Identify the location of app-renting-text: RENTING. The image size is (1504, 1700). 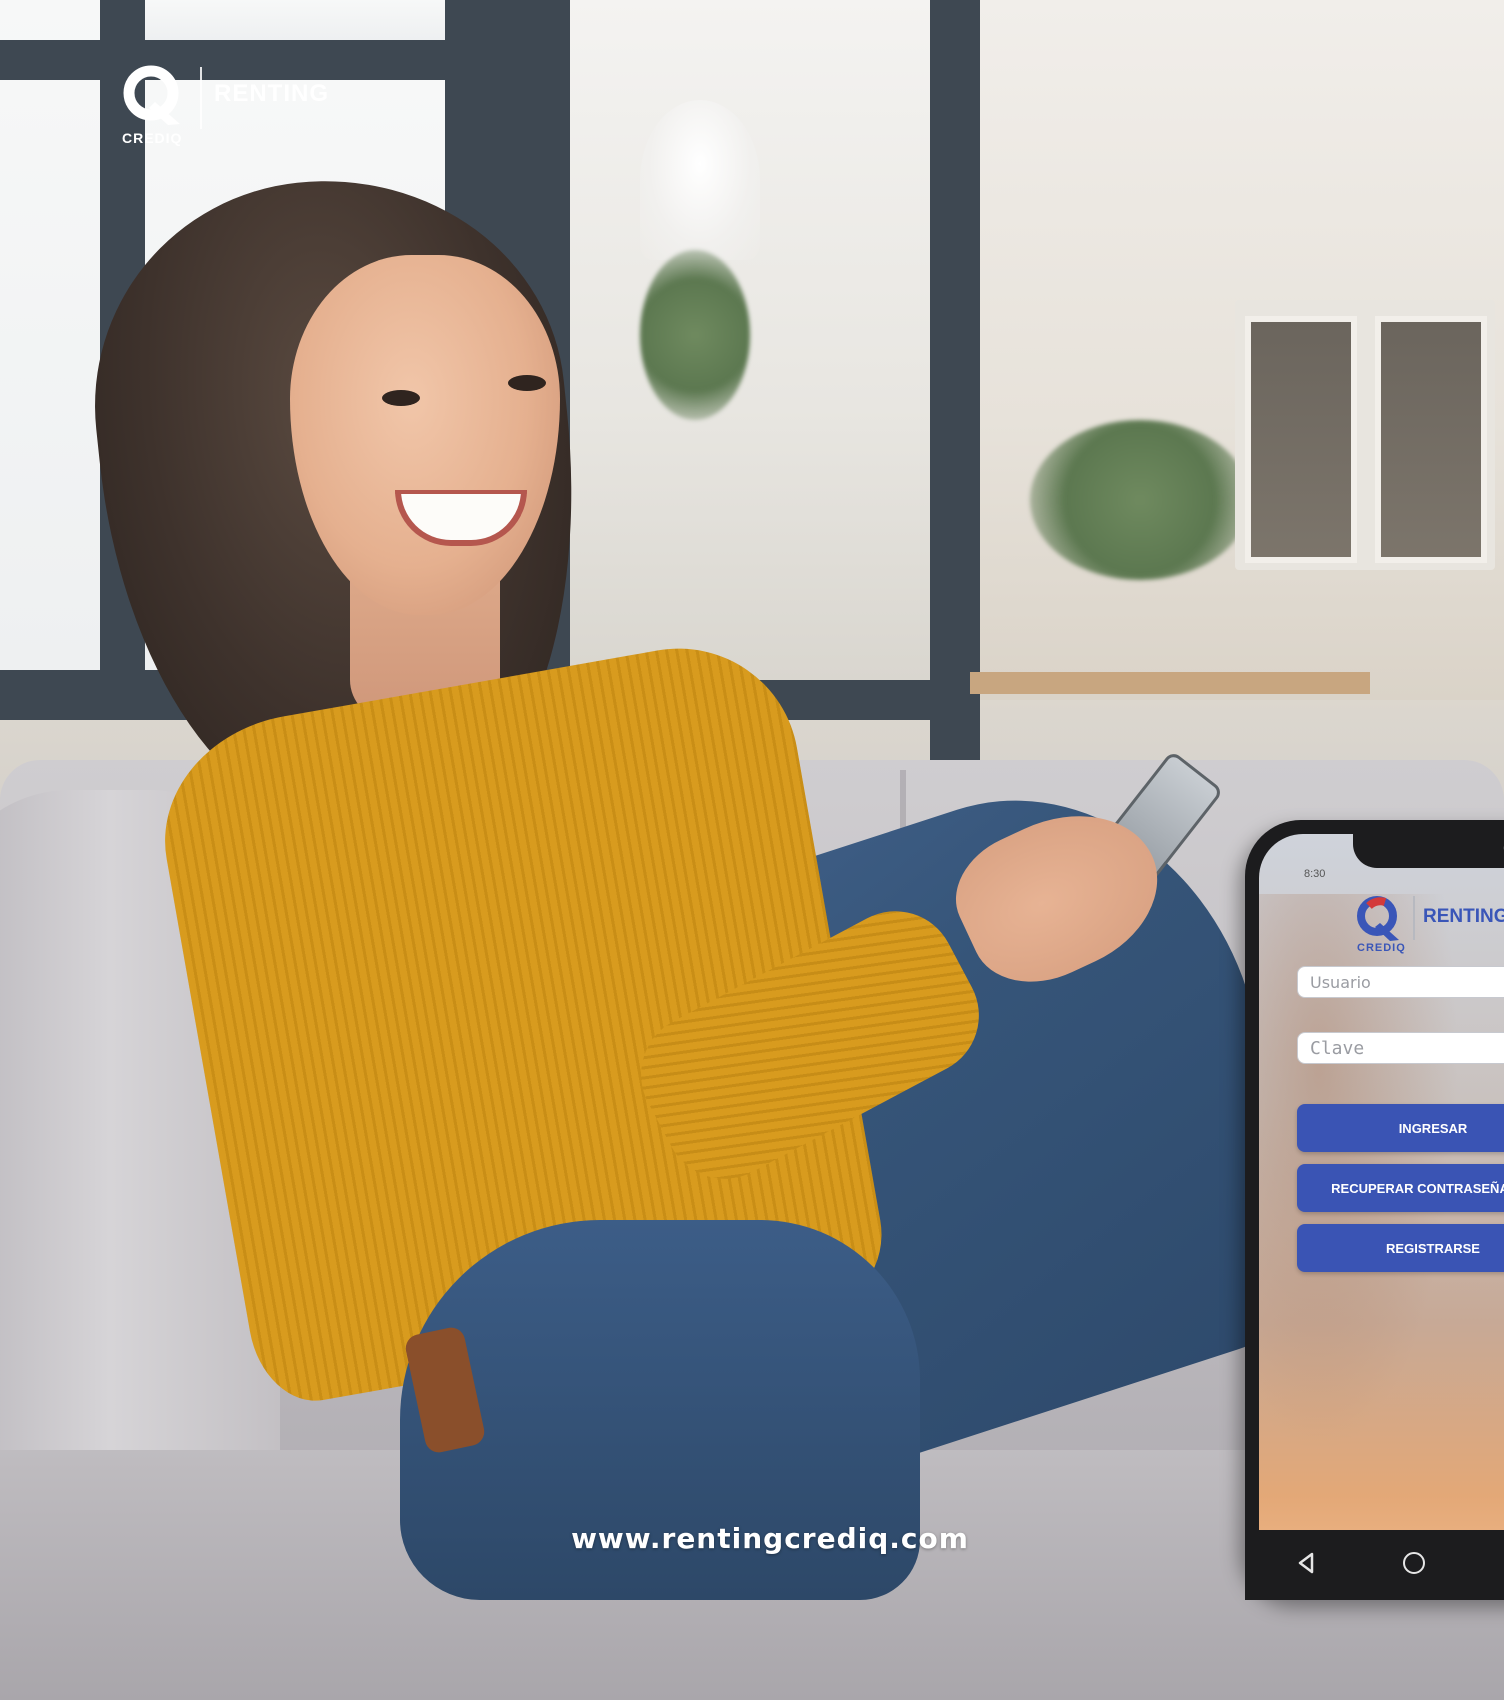
(1463, 916).